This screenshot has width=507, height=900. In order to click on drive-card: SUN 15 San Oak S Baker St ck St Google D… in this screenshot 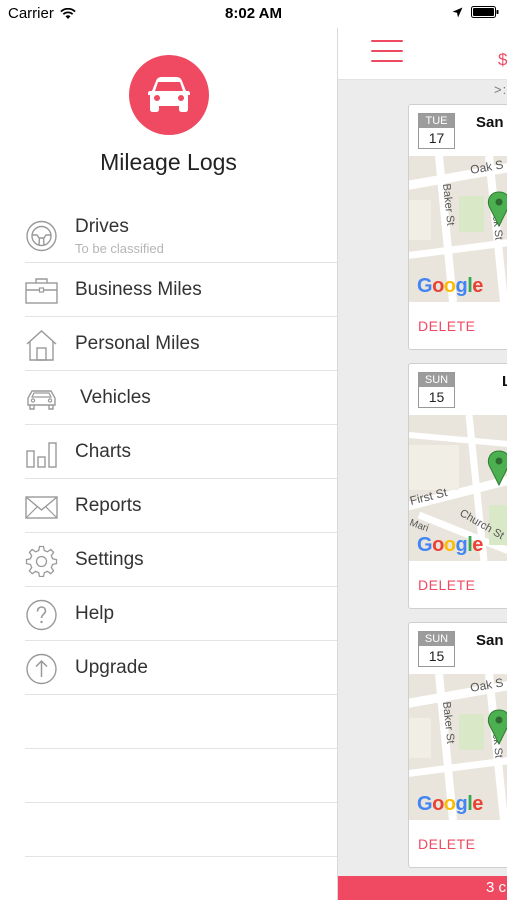, I will do `click(457, 745)`.